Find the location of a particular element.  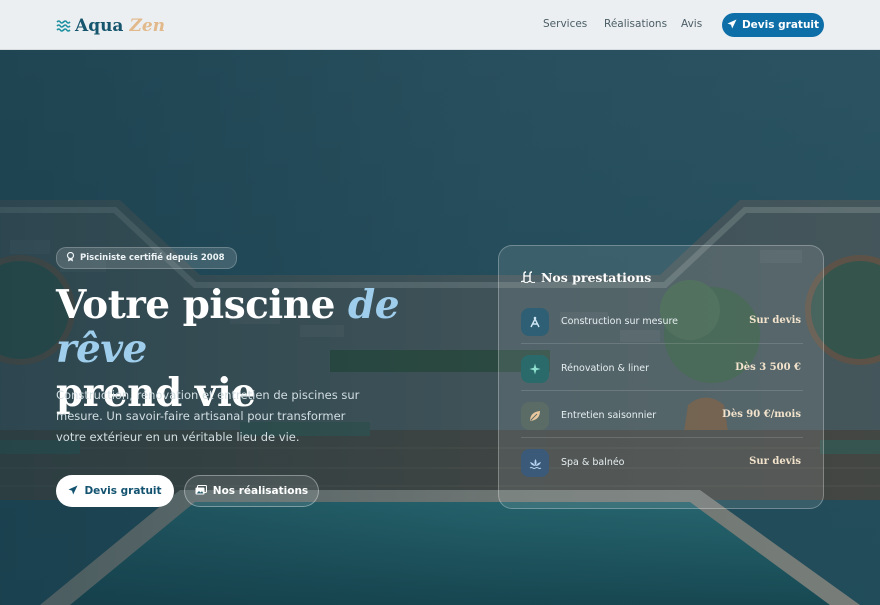

services-card-title: Nos prestations is located at coordinates (596, 277).